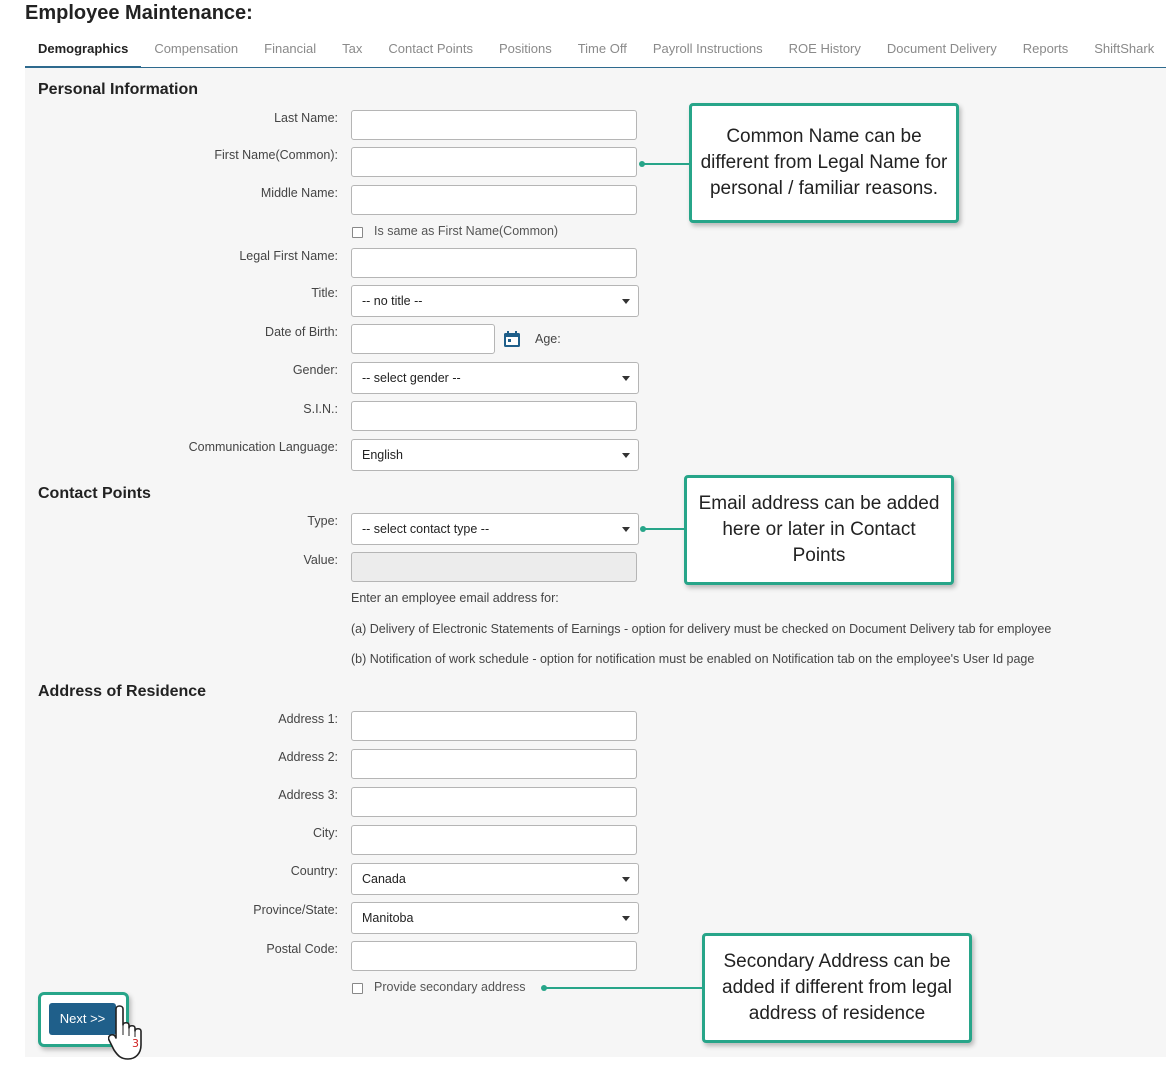 This screenshot has width=1167, height=1065. Describe the element at coordinates (324, 293) in the screenshot. I see `title-label: Title:` at that location.